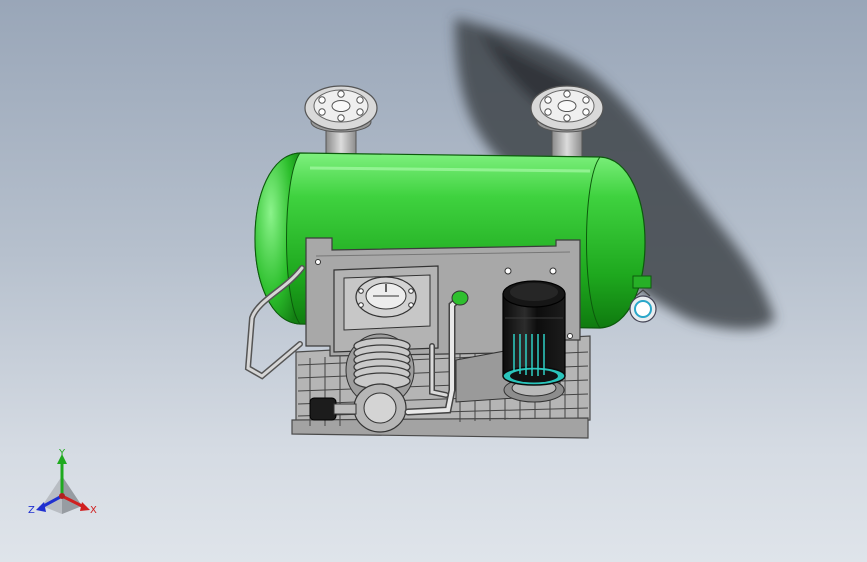 This screenshot has width=867, height=562. What do you see at coordinates (93, 510) in the screenshot?
I see `x-axis-label: X` at bounding box center [93, 510].